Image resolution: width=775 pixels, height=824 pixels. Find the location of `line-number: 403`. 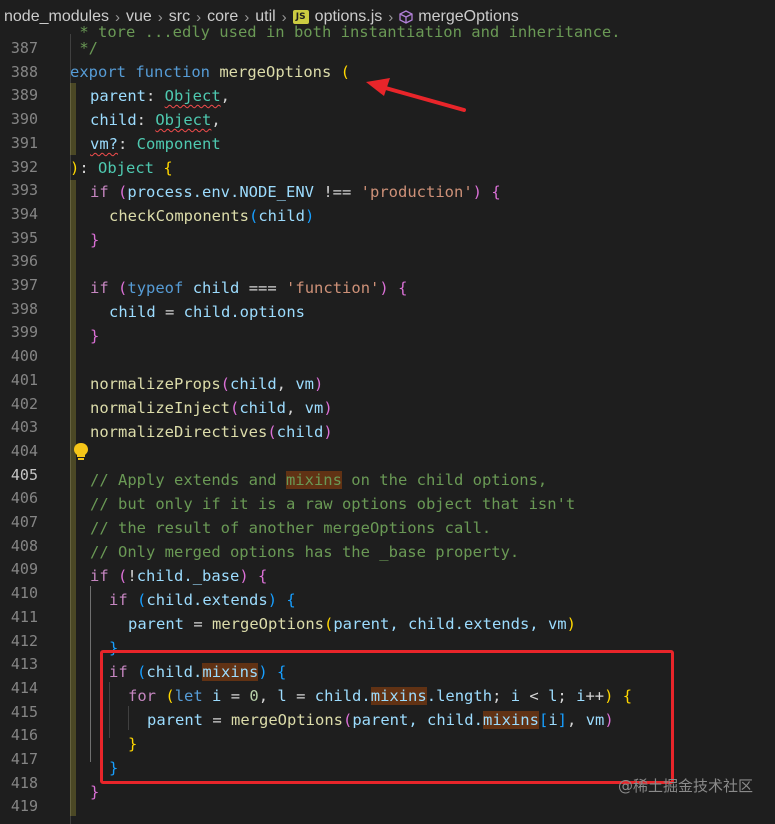

line-number: 403 is located at coordinates (24, 427).